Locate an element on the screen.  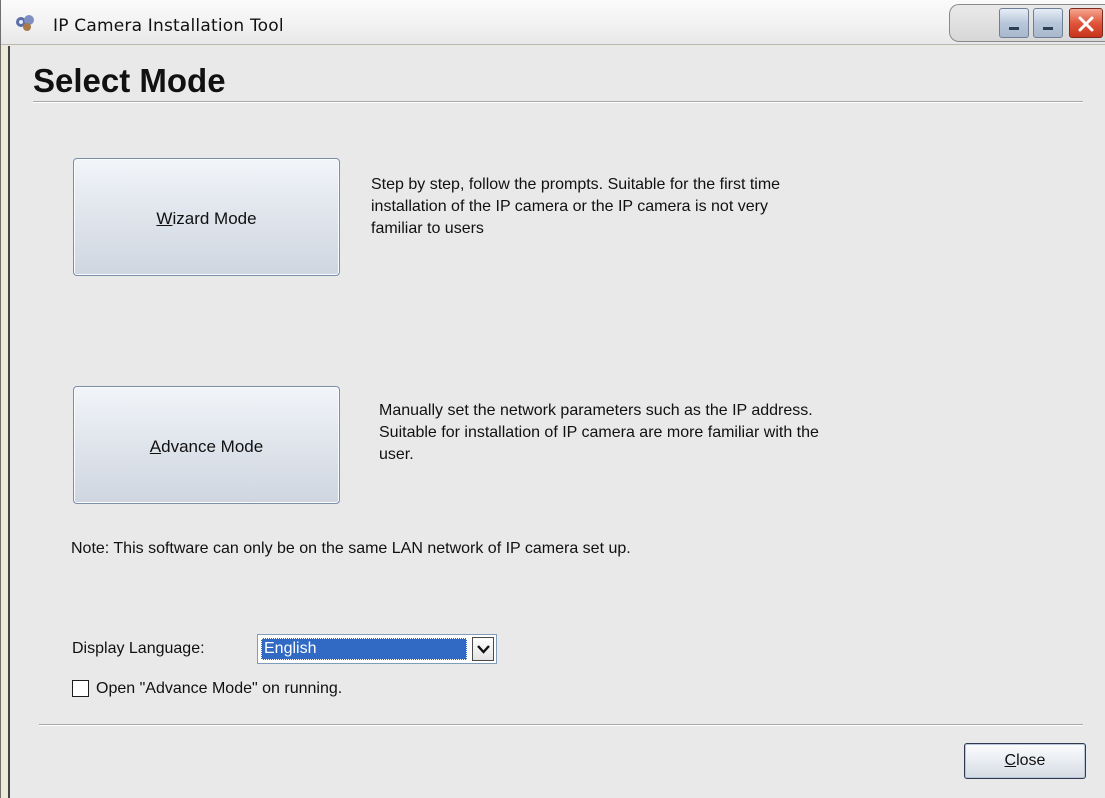
open-advance-checkbox is located at coordinates (80, 688).